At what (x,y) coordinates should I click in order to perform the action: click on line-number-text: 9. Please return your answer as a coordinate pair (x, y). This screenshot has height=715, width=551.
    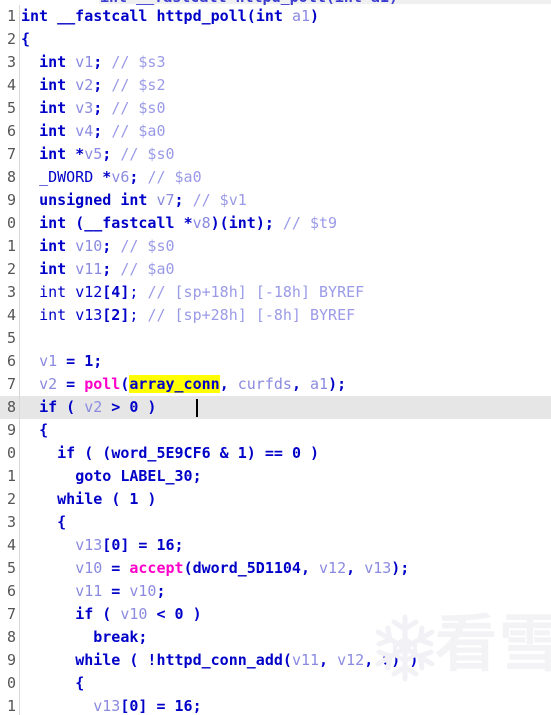
    Looking at the image, I should click on (11, 200).